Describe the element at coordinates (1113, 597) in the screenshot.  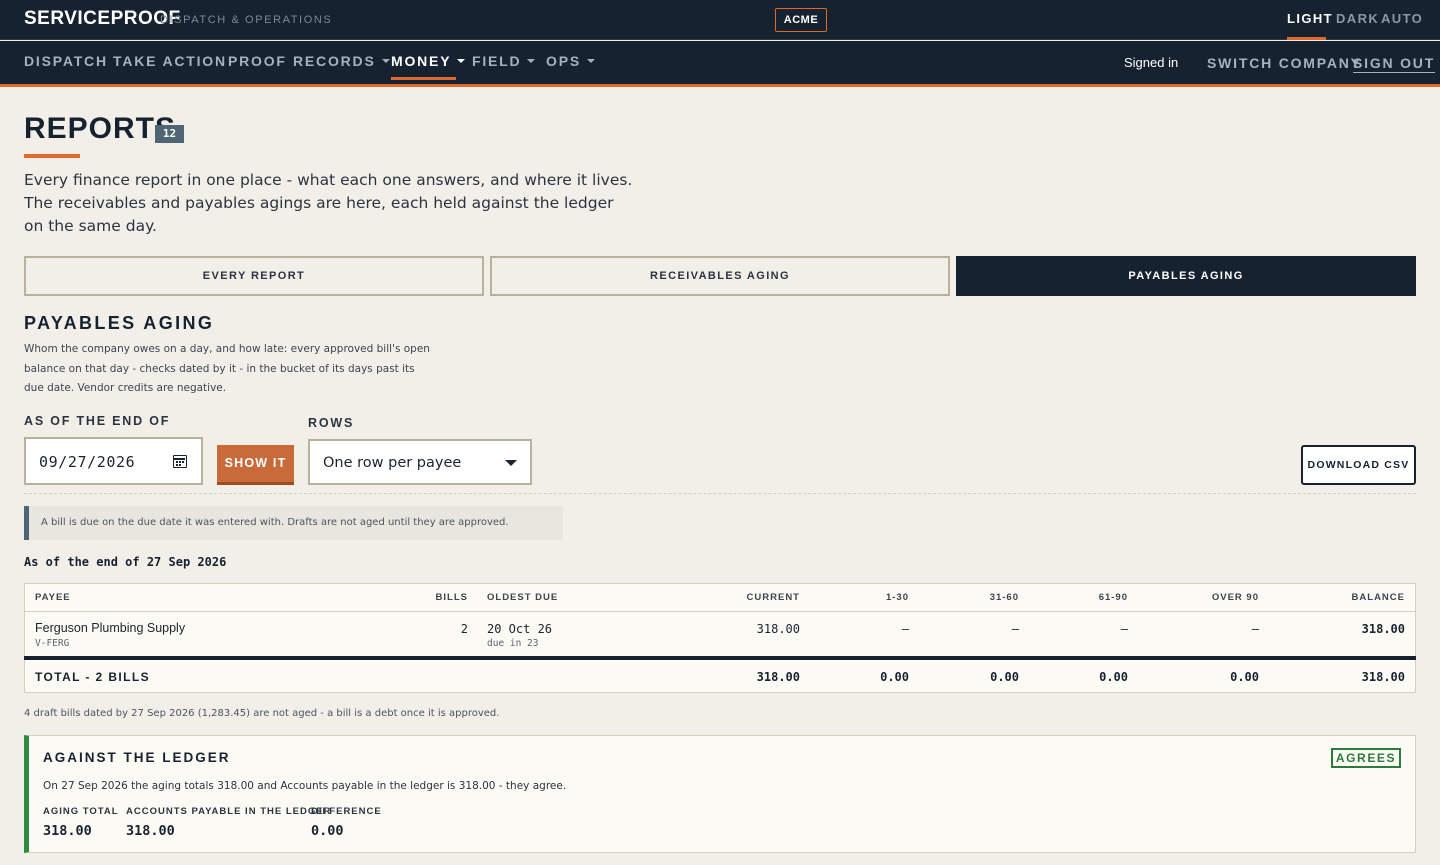
I see `col-header-61-90: 61-90` at that location.